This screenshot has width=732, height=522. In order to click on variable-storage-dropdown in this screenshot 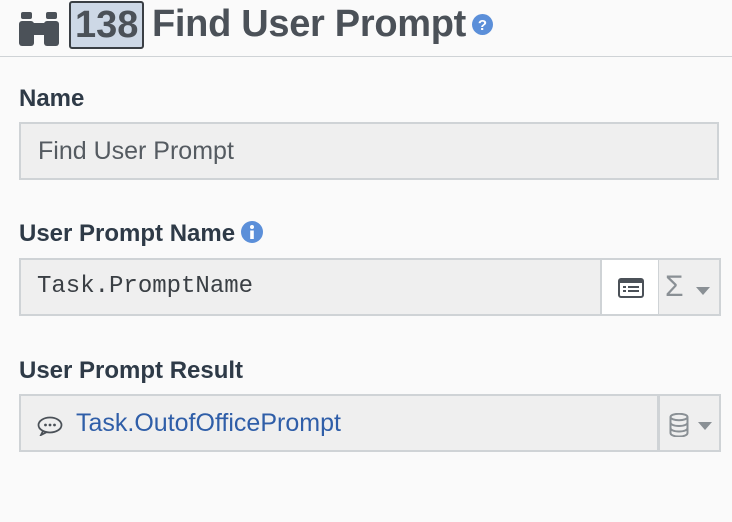, I will do `click(689, 423)`.